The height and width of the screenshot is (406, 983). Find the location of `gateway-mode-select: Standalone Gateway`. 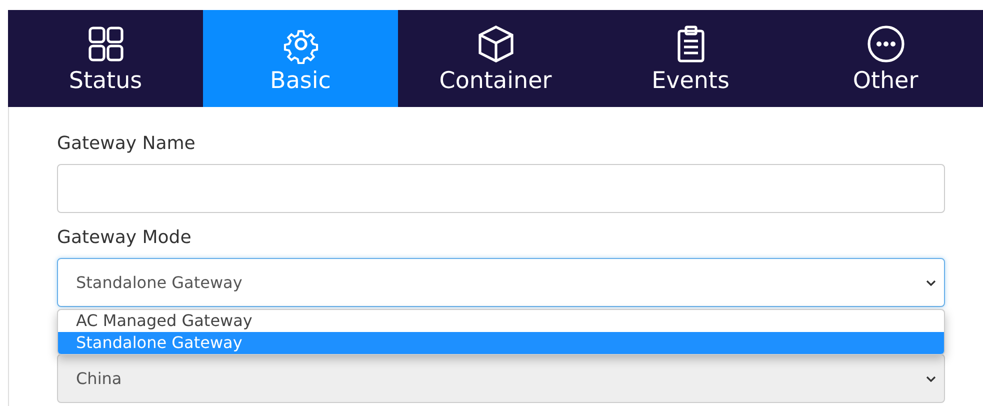

gateway-mode-select: Standalone Gateway is located at coordinates (501, 282).